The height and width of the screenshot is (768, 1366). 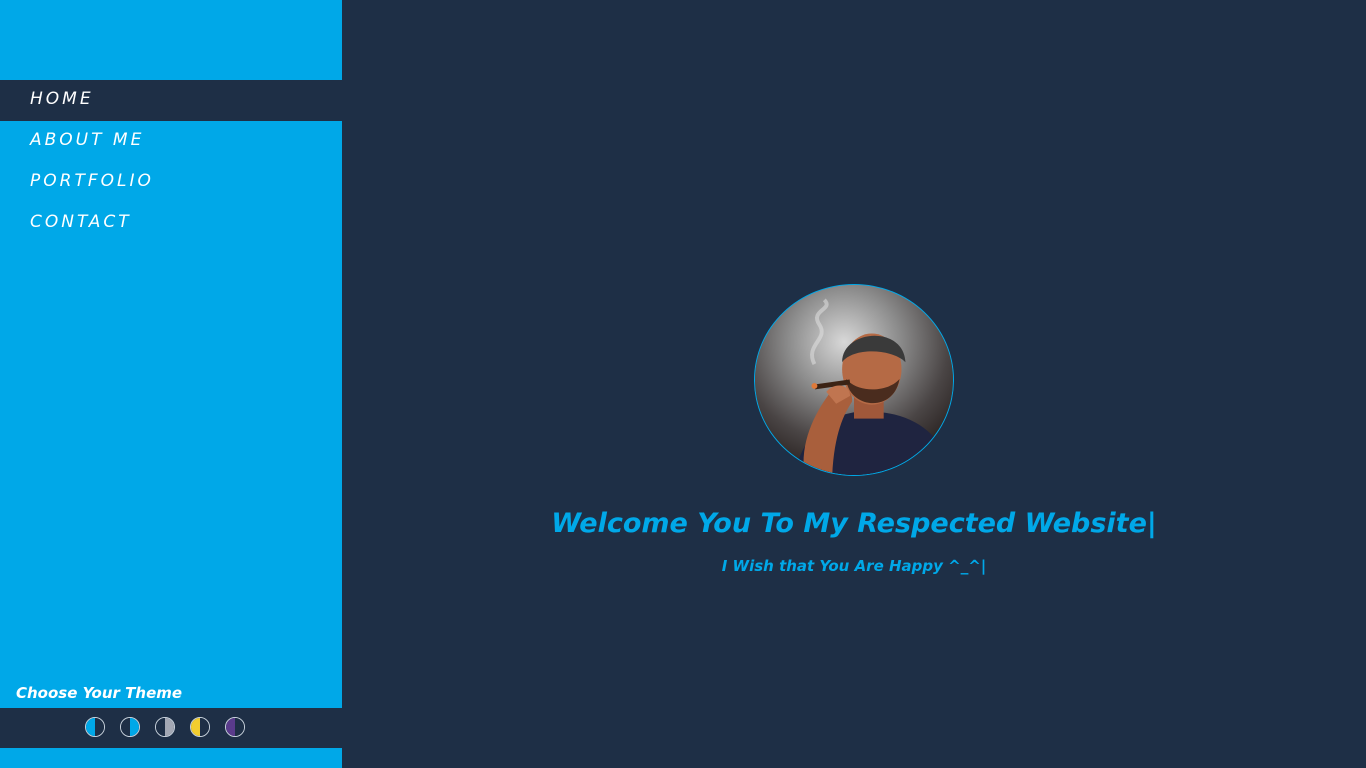 What do you see at coordinates (171, 223) in the screenshot?
I see `nav-item-contact: CONTACT` at bounding box center [171, 223].